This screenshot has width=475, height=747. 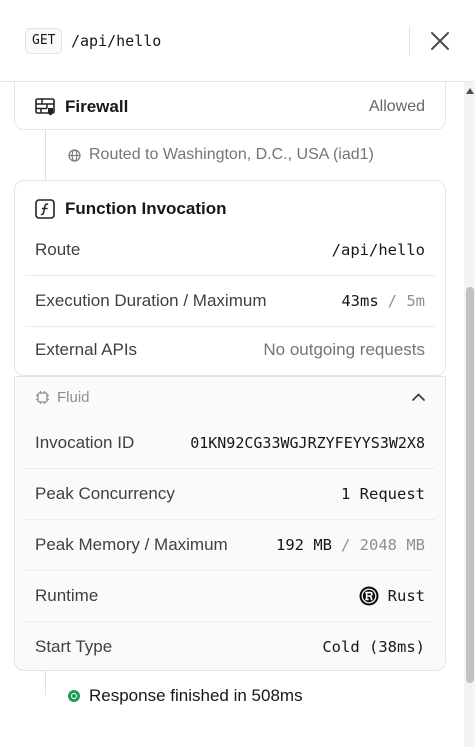 What do you see at coordinates (237, 41) in the screenshot?
I see `request-header: GET /api/hello` at bounding box center [237, 41].